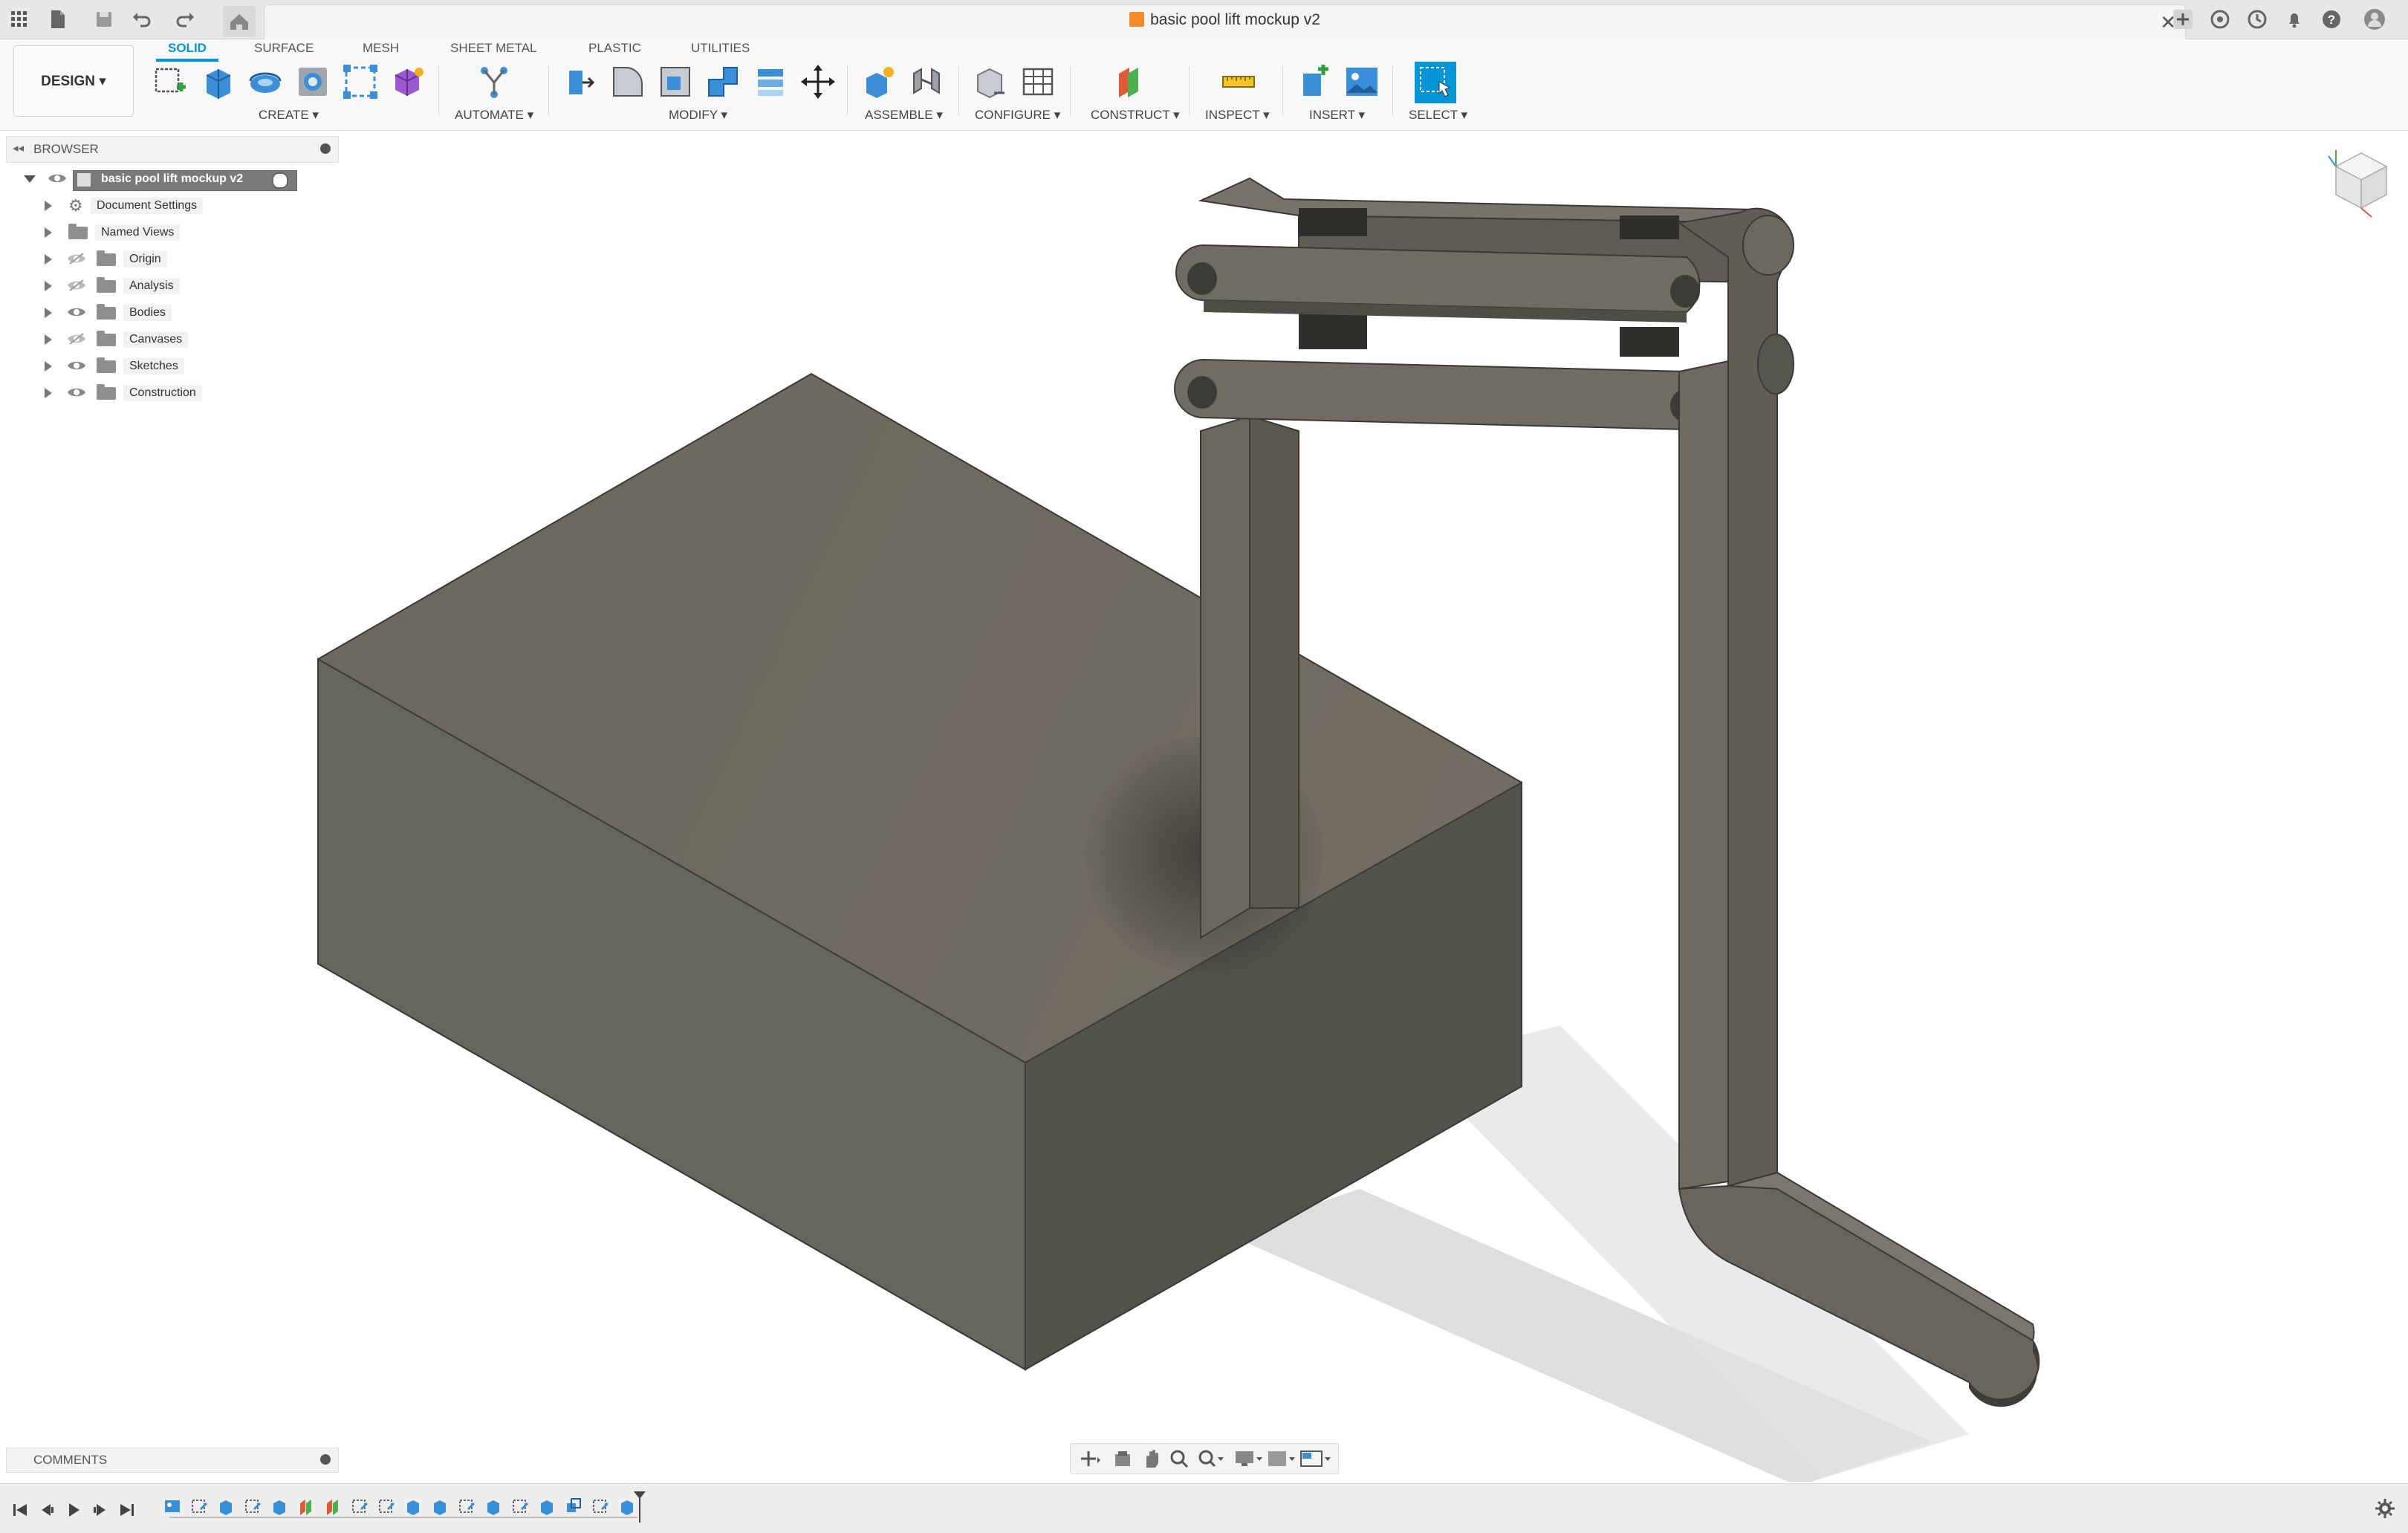 The width and height of the screenshot is (2408, 1533). What do you see at coordinates (573, 1506) in the screenshot?
I see `timeline-combine-feature-icon` at bounding box center [573, 1506].